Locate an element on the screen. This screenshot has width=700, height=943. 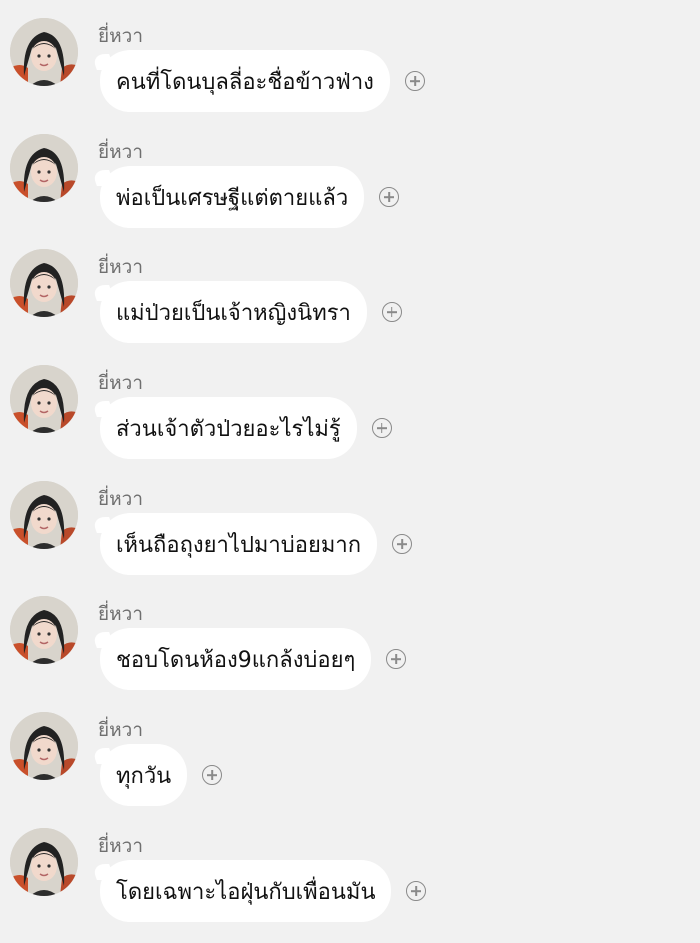
chat-message: ยี่หวา ทุกวัน is located at coordinates (350, 752).